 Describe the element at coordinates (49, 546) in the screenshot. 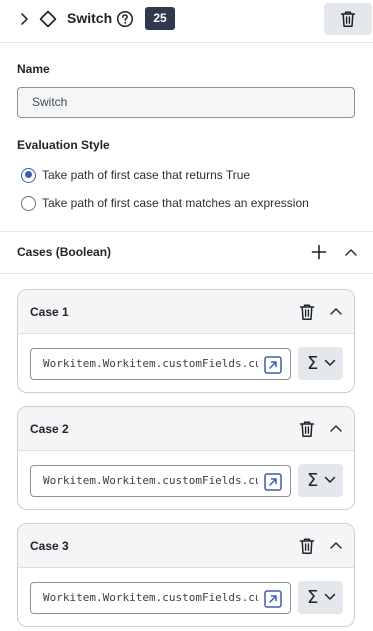

I see `case-title: Case 3` at that location.